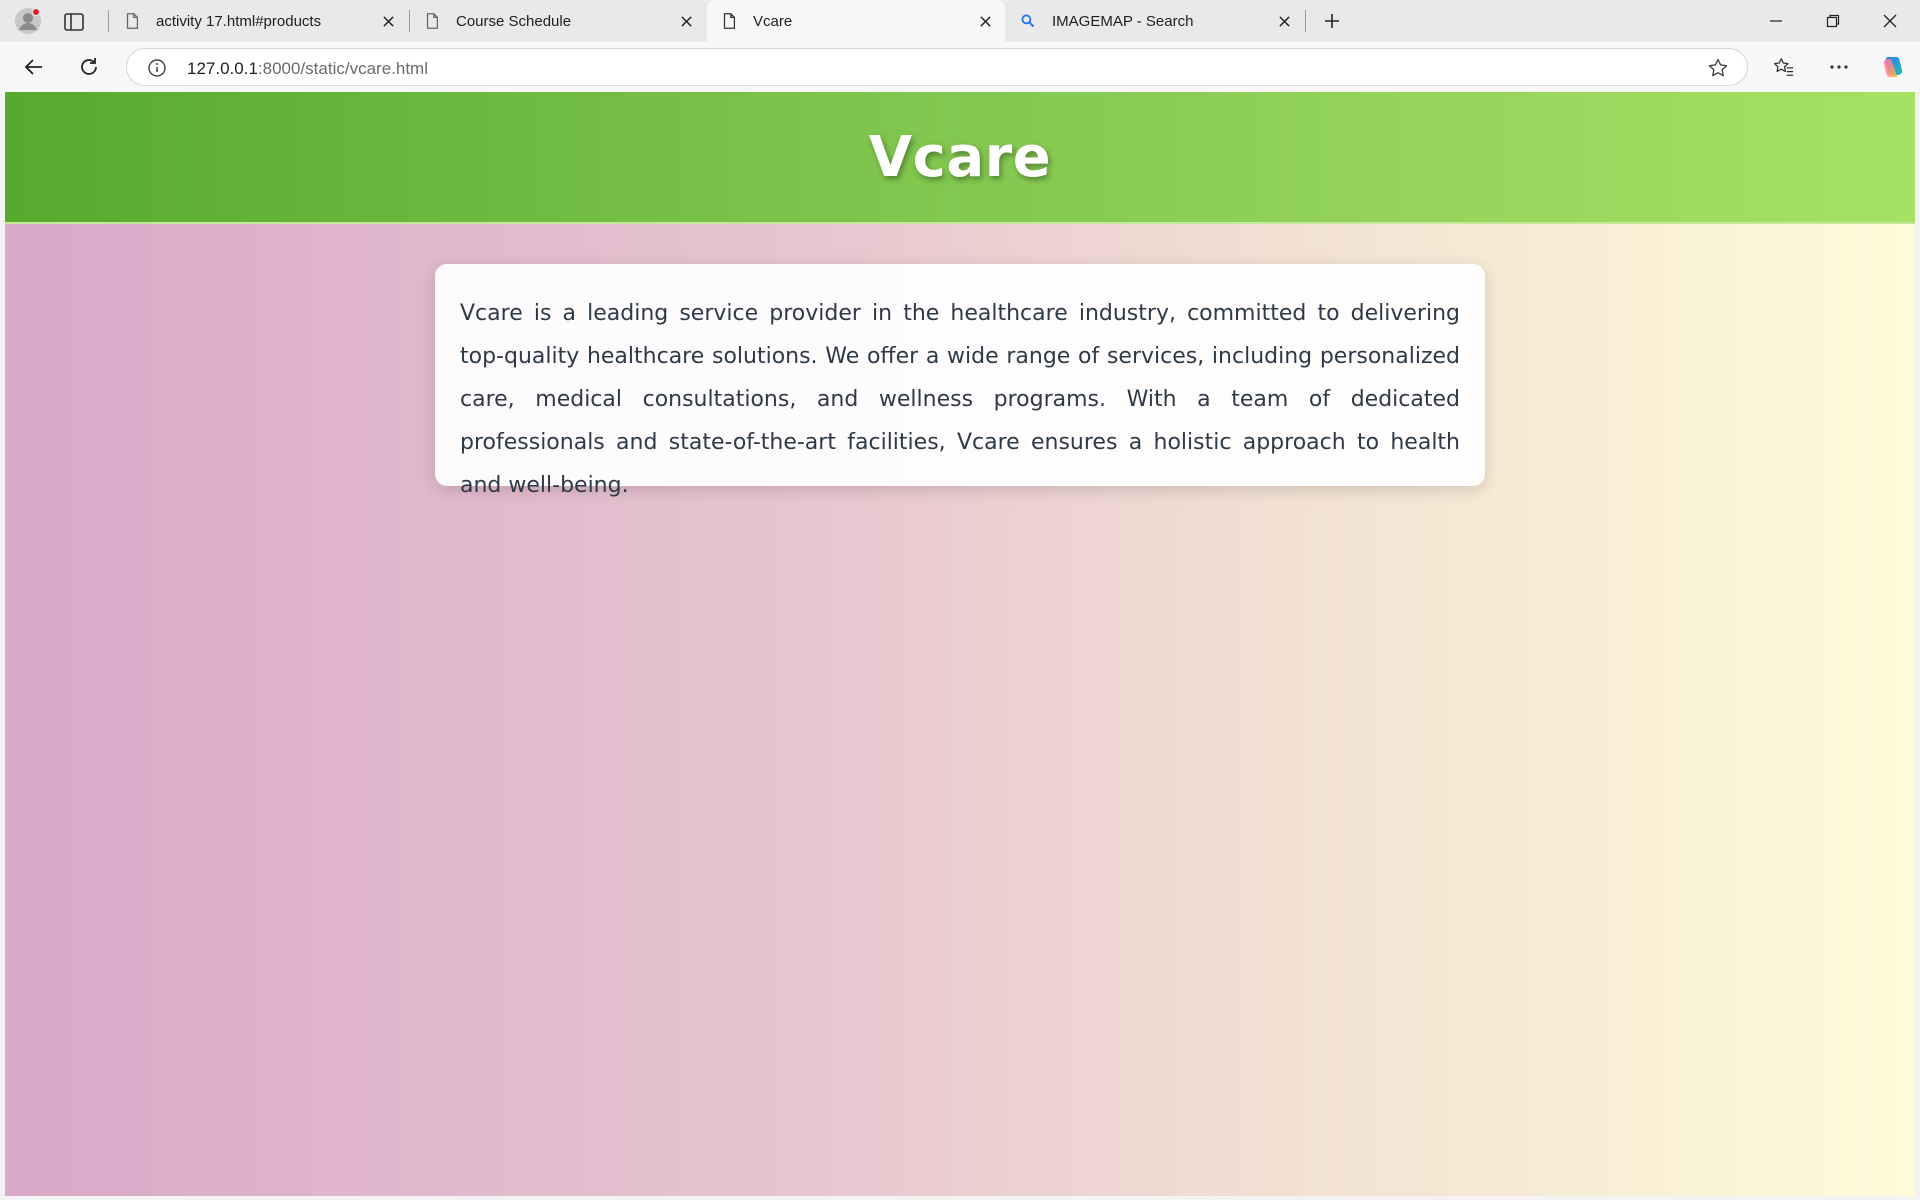  I want to click on tab-vcare: Vcare, so click(856, 21).